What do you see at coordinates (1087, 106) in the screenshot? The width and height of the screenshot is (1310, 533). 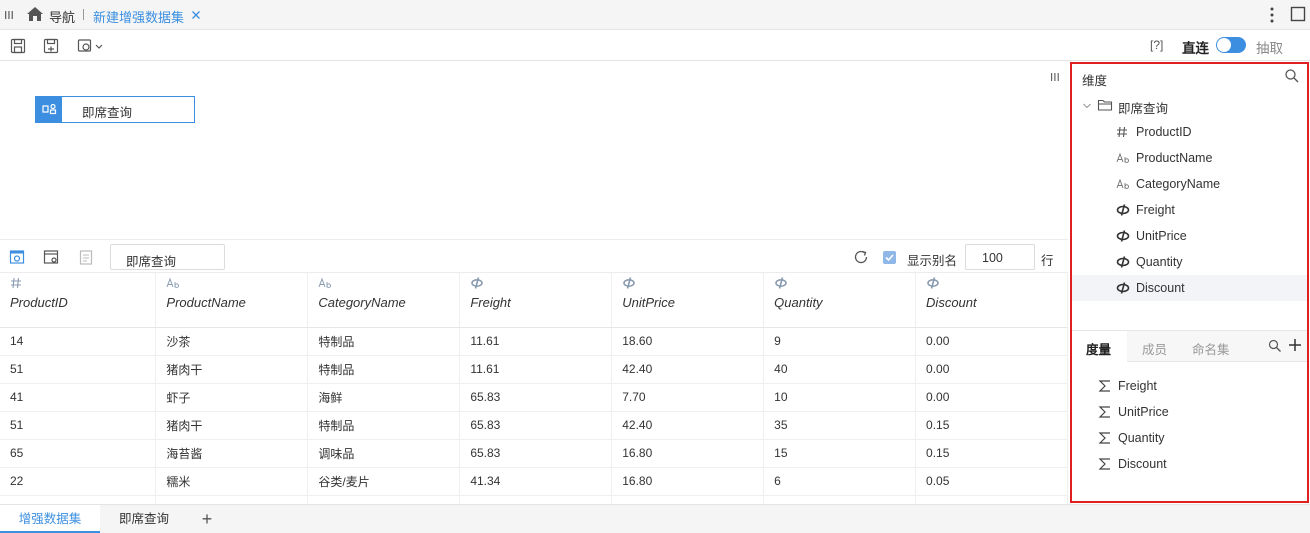 I see `chevron-down-icon` at bounding box center [1087, 106].